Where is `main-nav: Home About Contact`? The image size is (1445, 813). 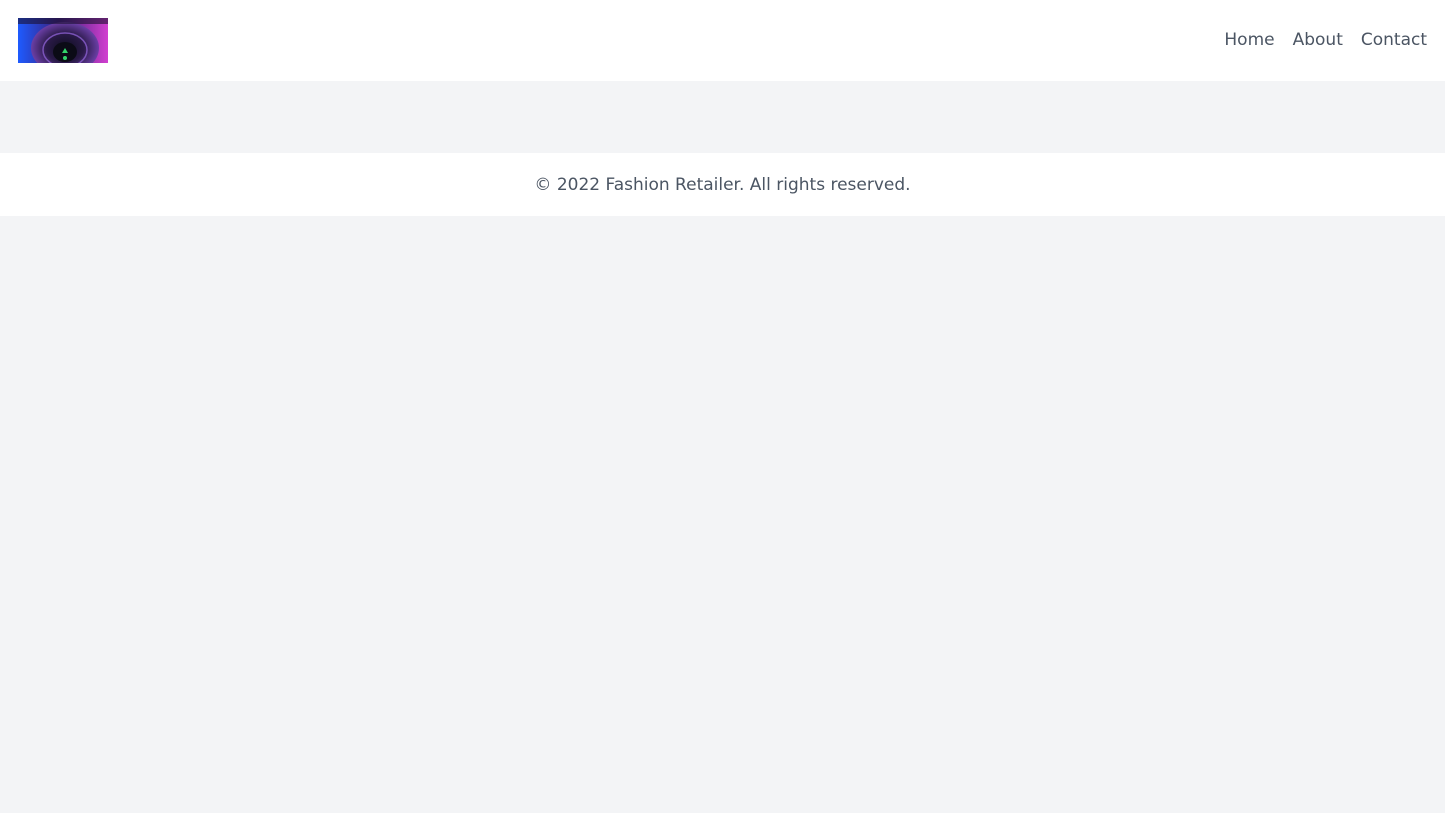 main-nav: Home About Contact is located at coordinates (1325, 40).